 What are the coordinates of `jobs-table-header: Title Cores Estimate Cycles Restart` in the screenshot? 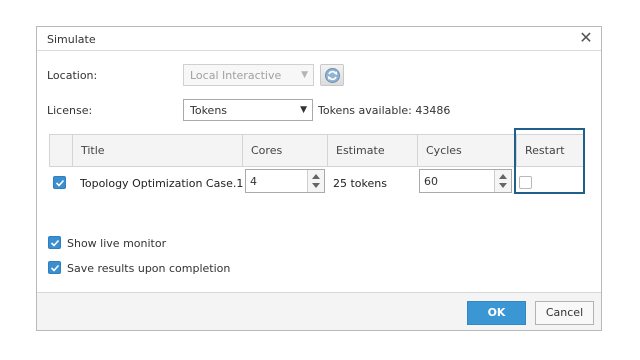 It's located at (317, 150).